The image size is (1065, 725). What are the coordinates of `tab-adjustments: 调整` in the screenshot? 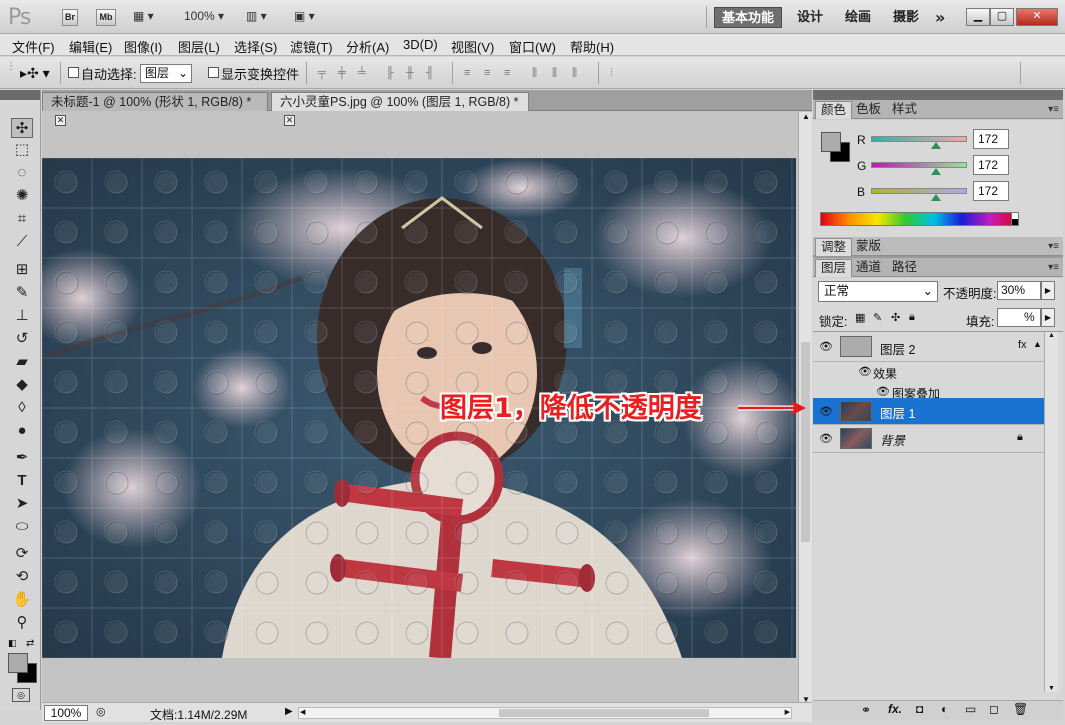 It's located at (834, 247).